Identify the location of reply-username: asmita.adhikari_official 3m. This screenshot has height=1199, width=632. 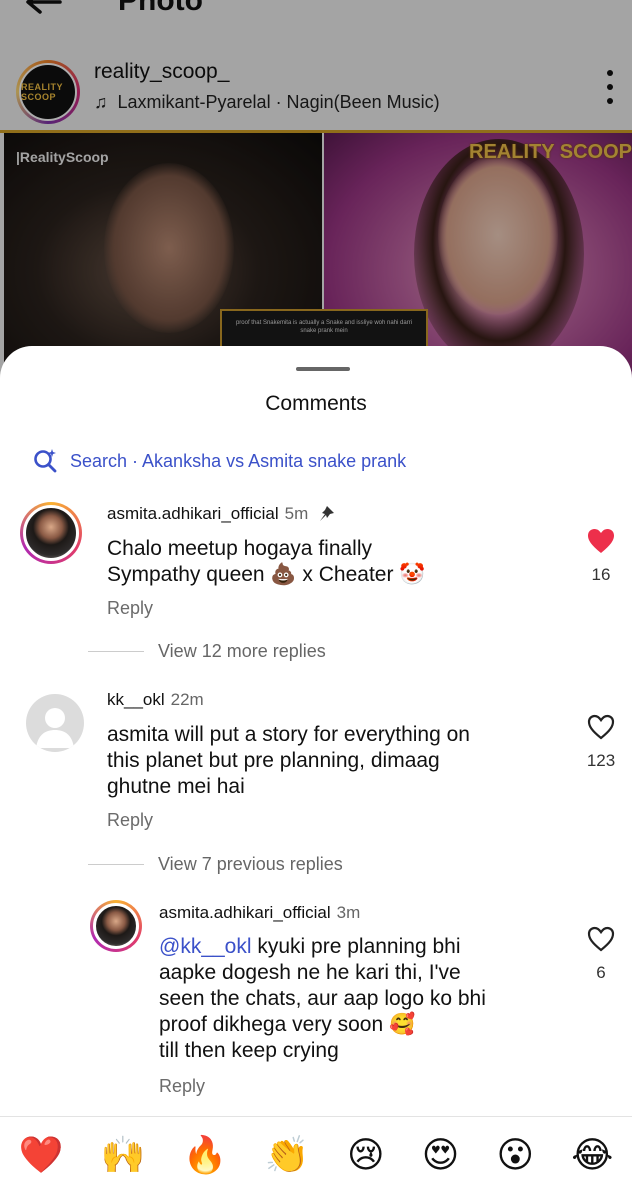
(259, 913).